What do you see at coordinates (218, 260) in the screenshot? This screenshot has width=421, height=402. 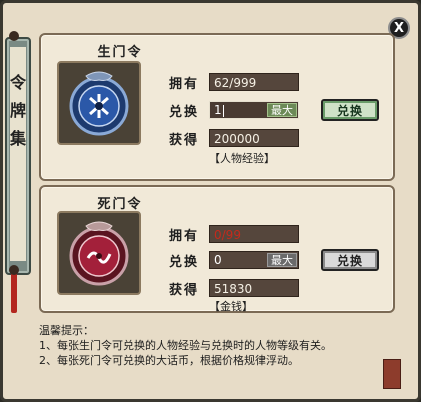 I see `exchange-quantity-value: 0` at bounding box center [218, 260].